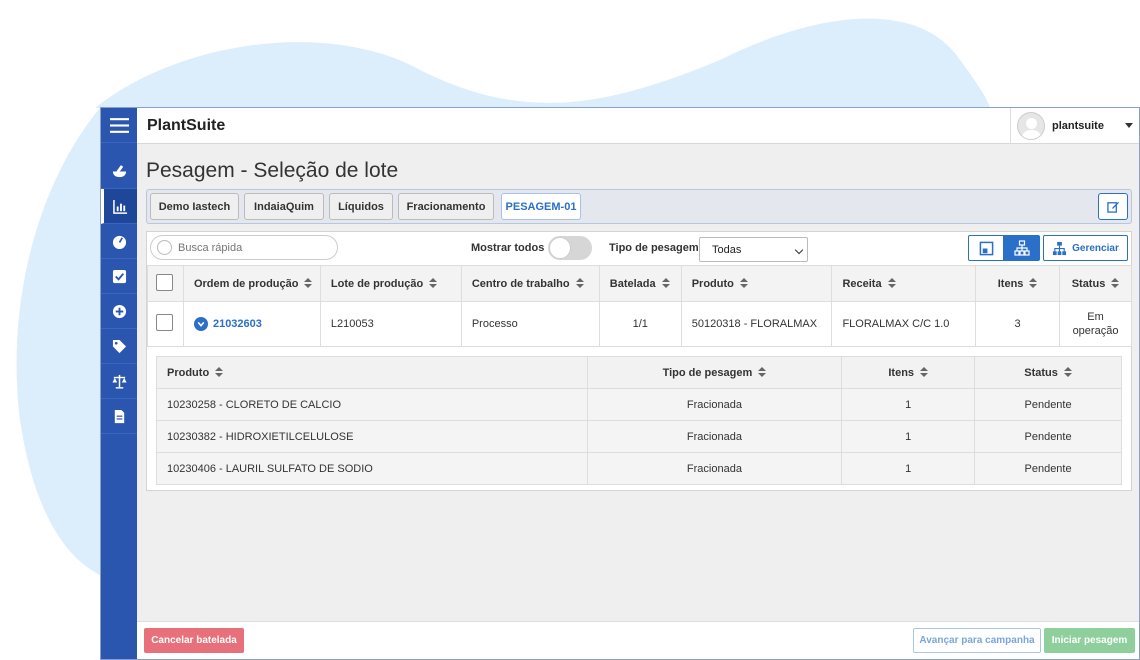  I want to click on user-name: plantsuite, so click(1078, 126).